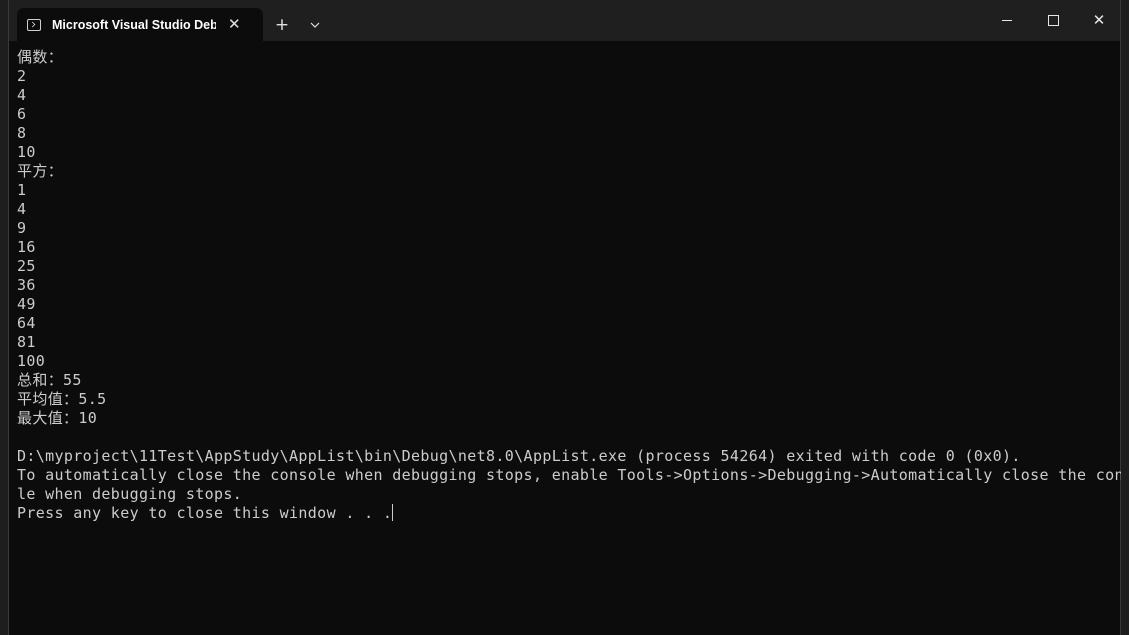 This screenshot has height=635, width=1129. Describe the element at coordinates (22, 76) in the screenshot. I see `console-line: 2` at that location.